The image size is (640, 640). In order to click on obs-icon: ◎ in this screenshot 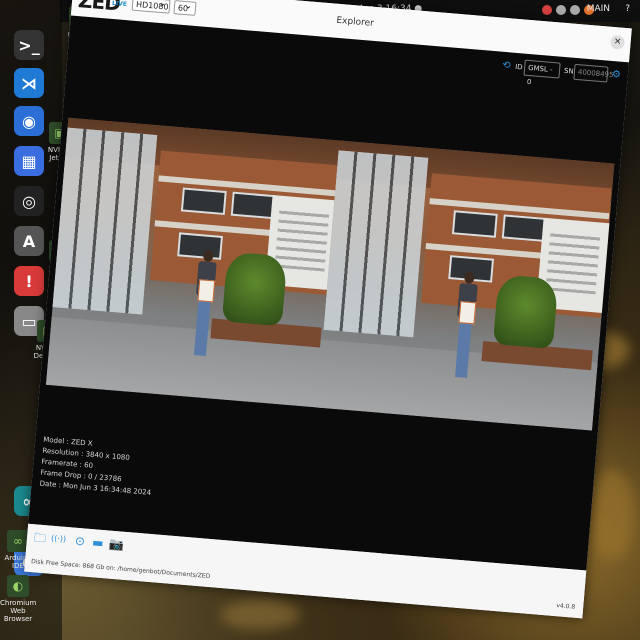, I will do `click(29, 201)`.